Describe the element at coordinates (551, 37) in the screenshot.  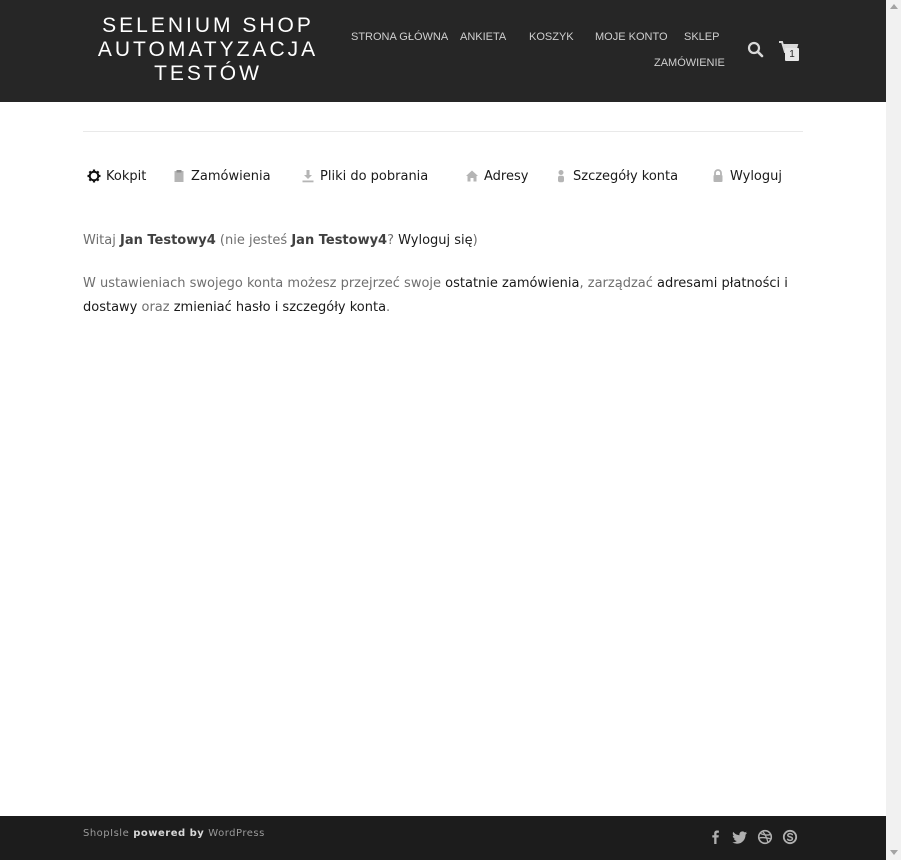
I see `nav-cart: KOSZYK` at that location.